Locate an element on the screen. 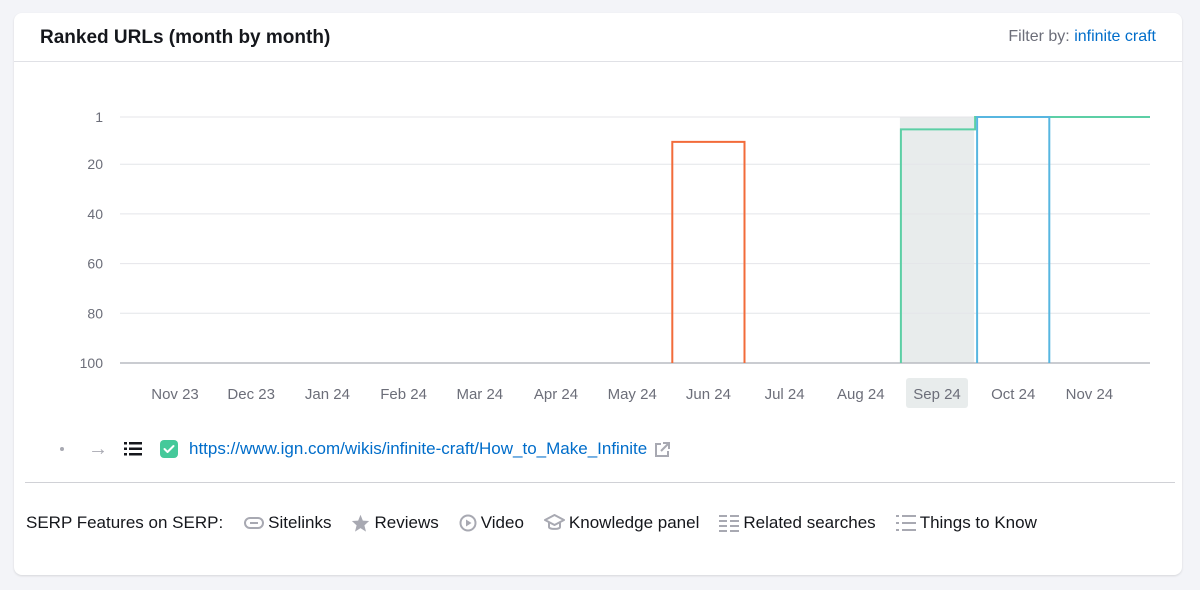 The width and height of the screenshot is (1200, 590). checkmark-icon is located at coordinates (169, 449).